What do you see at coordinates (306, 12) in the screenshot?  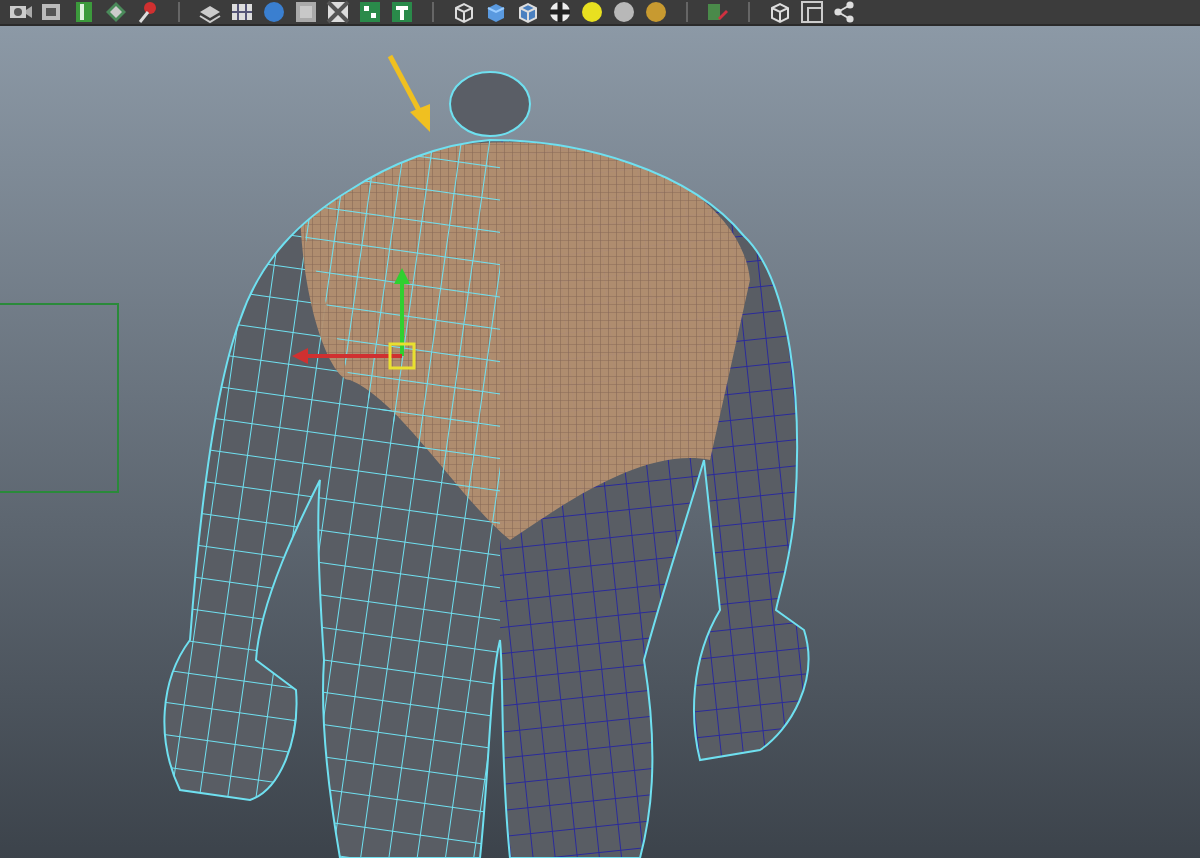 I see `square-icon` at bounding box center [306, 12].